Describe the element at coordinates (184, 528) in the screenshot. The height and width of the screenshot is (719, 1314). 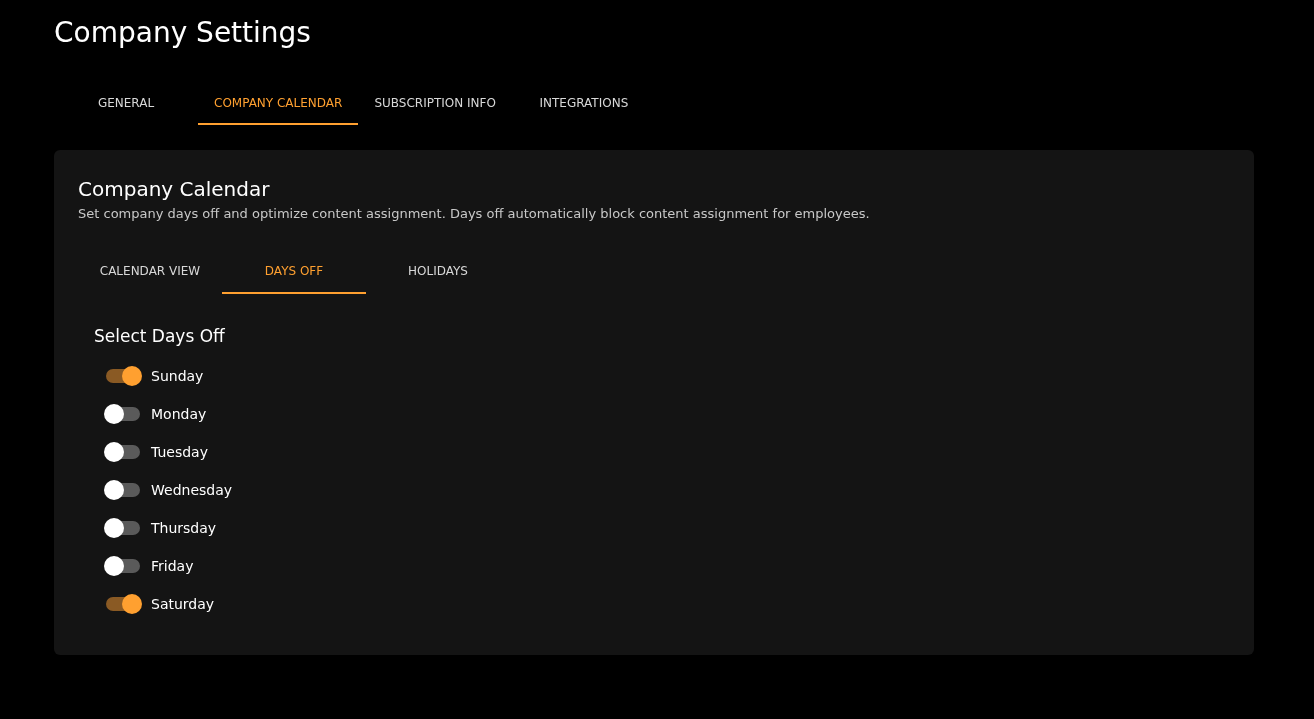
I see `day-label: Thursday` at that location.